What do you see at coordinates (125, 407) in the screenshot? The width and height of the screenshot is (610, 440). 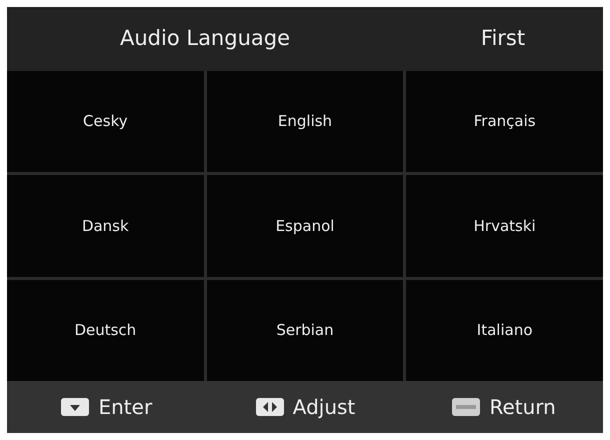 I see `key-hint: Enter` at bounding box center [125, 407].